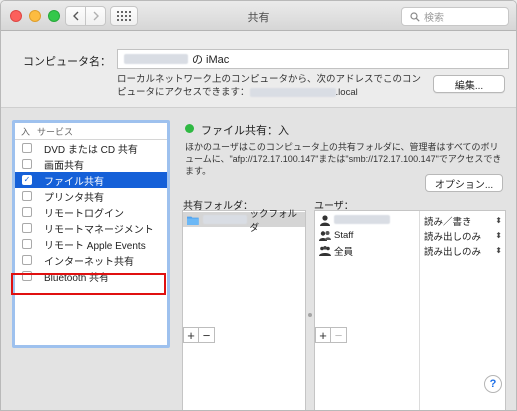 This screenshot has height=411, width=517. Describe the element at coordinates (211, 60) in the screenshot. I see `computer-name-value: の iMac` at that location.